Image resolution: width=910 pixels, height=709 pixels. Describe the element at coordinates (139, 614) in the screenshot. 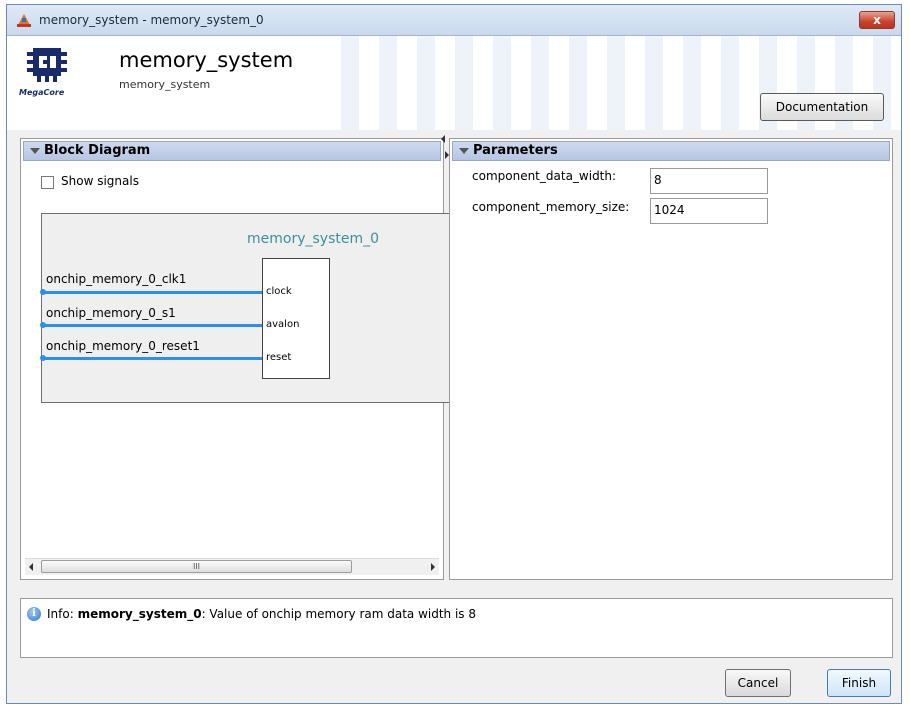

I see `message-source: memory_system_0` at that location.